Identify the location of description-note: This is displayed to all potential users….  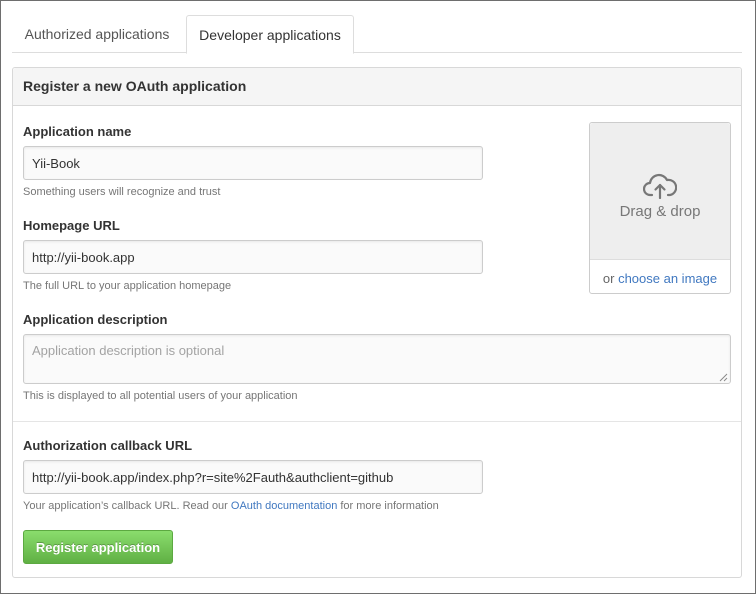
(160, 396).